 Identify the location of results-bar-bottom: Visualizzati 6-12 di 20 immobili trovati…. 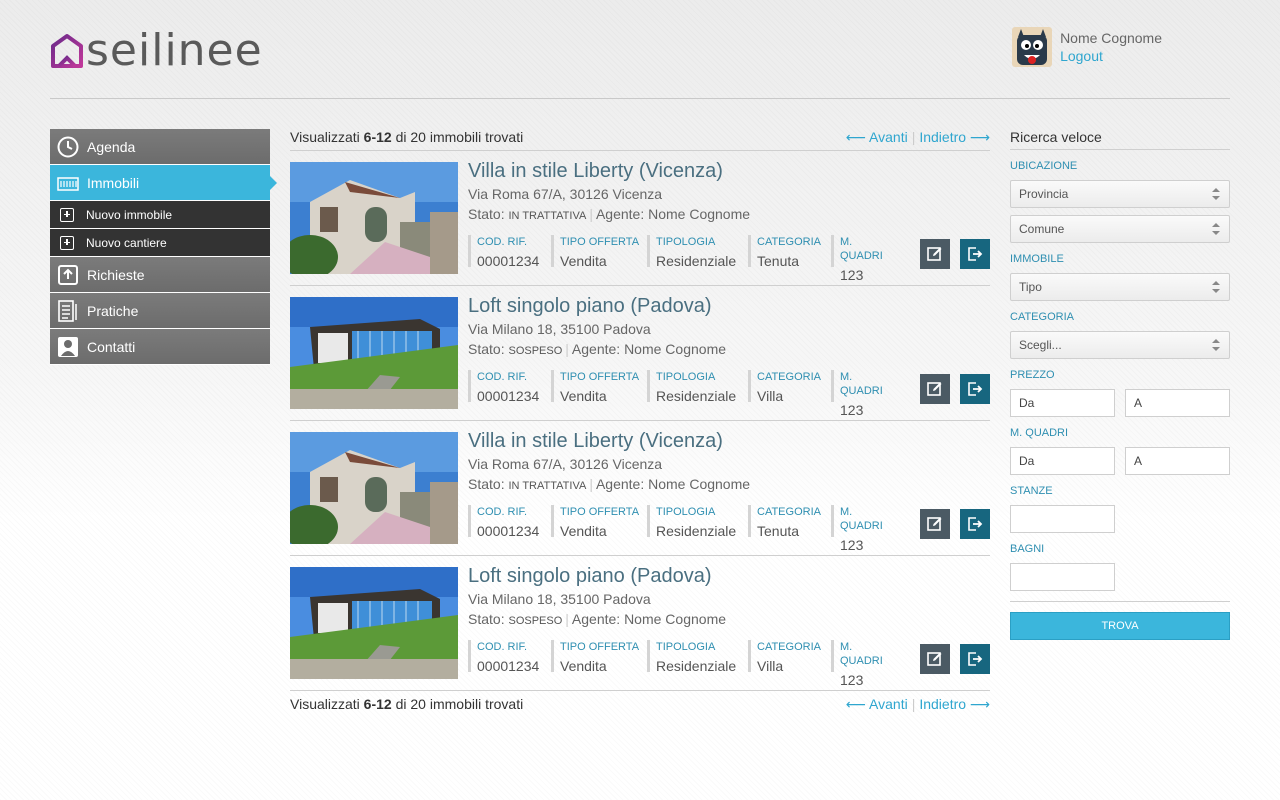
(640, 704).